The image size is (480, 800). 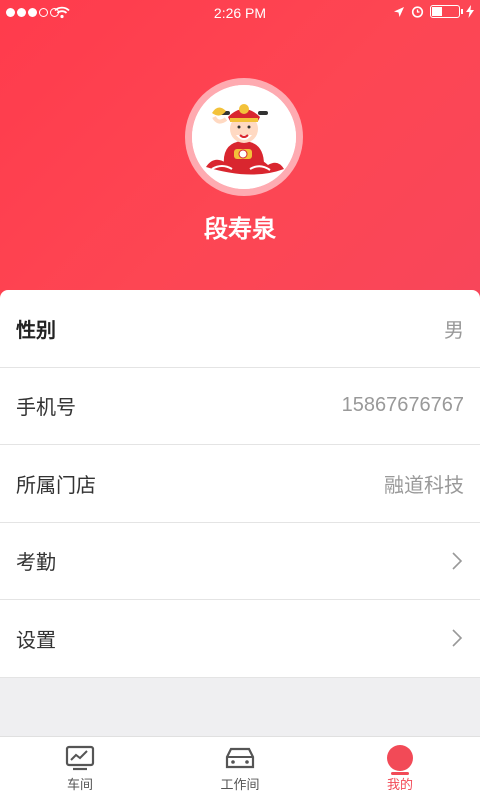 I want to click on avatar-frame, so click(x=244, y=137).